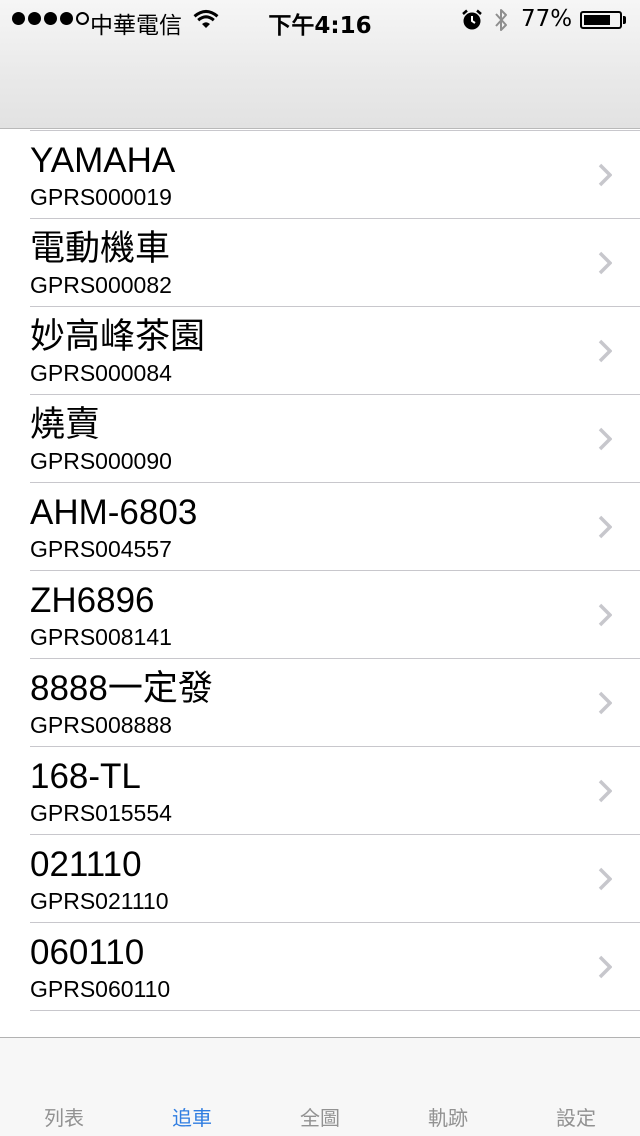 This screenshot has height=1136, width=640. Describe the element at coordinates (85, 776) in the screenshot. I see `vehicle-name: 168-TL` at that location.